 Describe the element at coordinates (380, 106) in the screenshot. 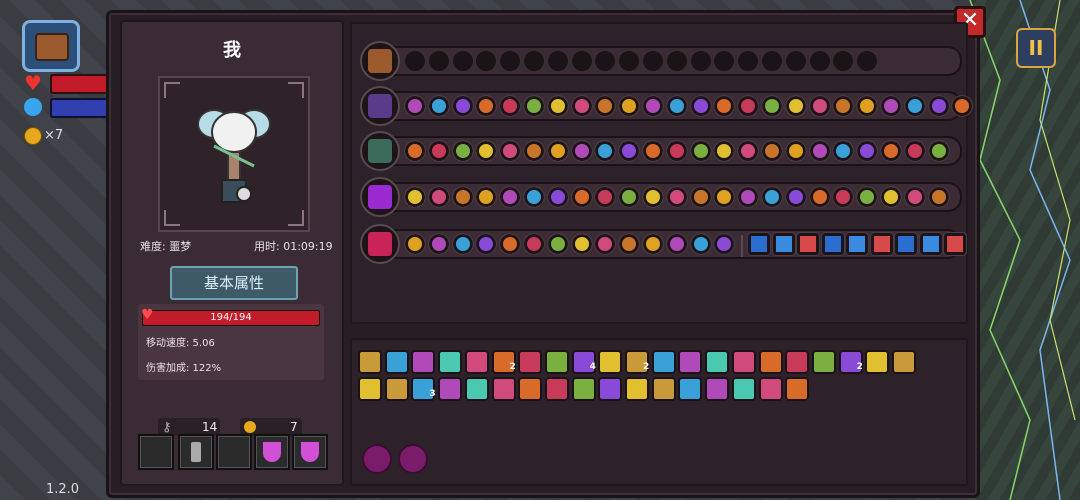

I see `staff-icon` at that location.